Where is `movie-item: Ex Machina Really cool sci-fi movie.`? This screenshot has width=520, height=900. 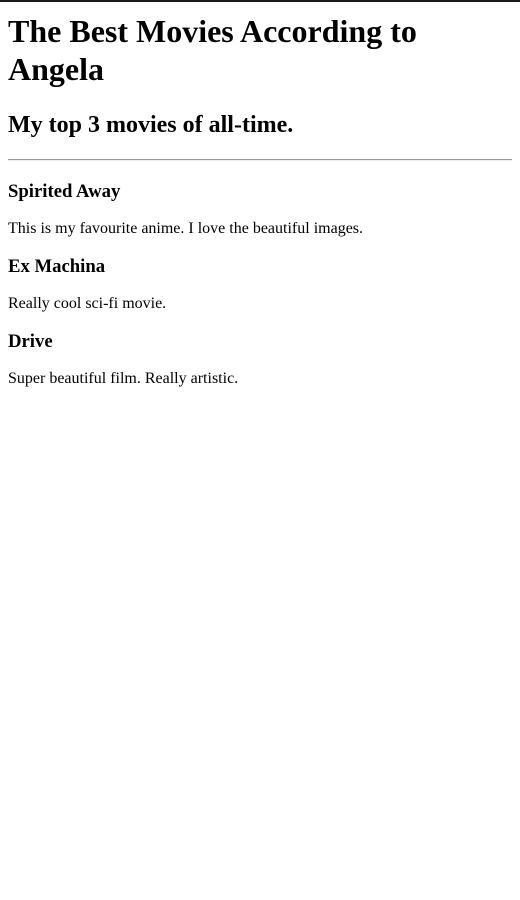 movie-item: Ex Machina Really cool sci-fi movie. is located at coordinates (260, 284).